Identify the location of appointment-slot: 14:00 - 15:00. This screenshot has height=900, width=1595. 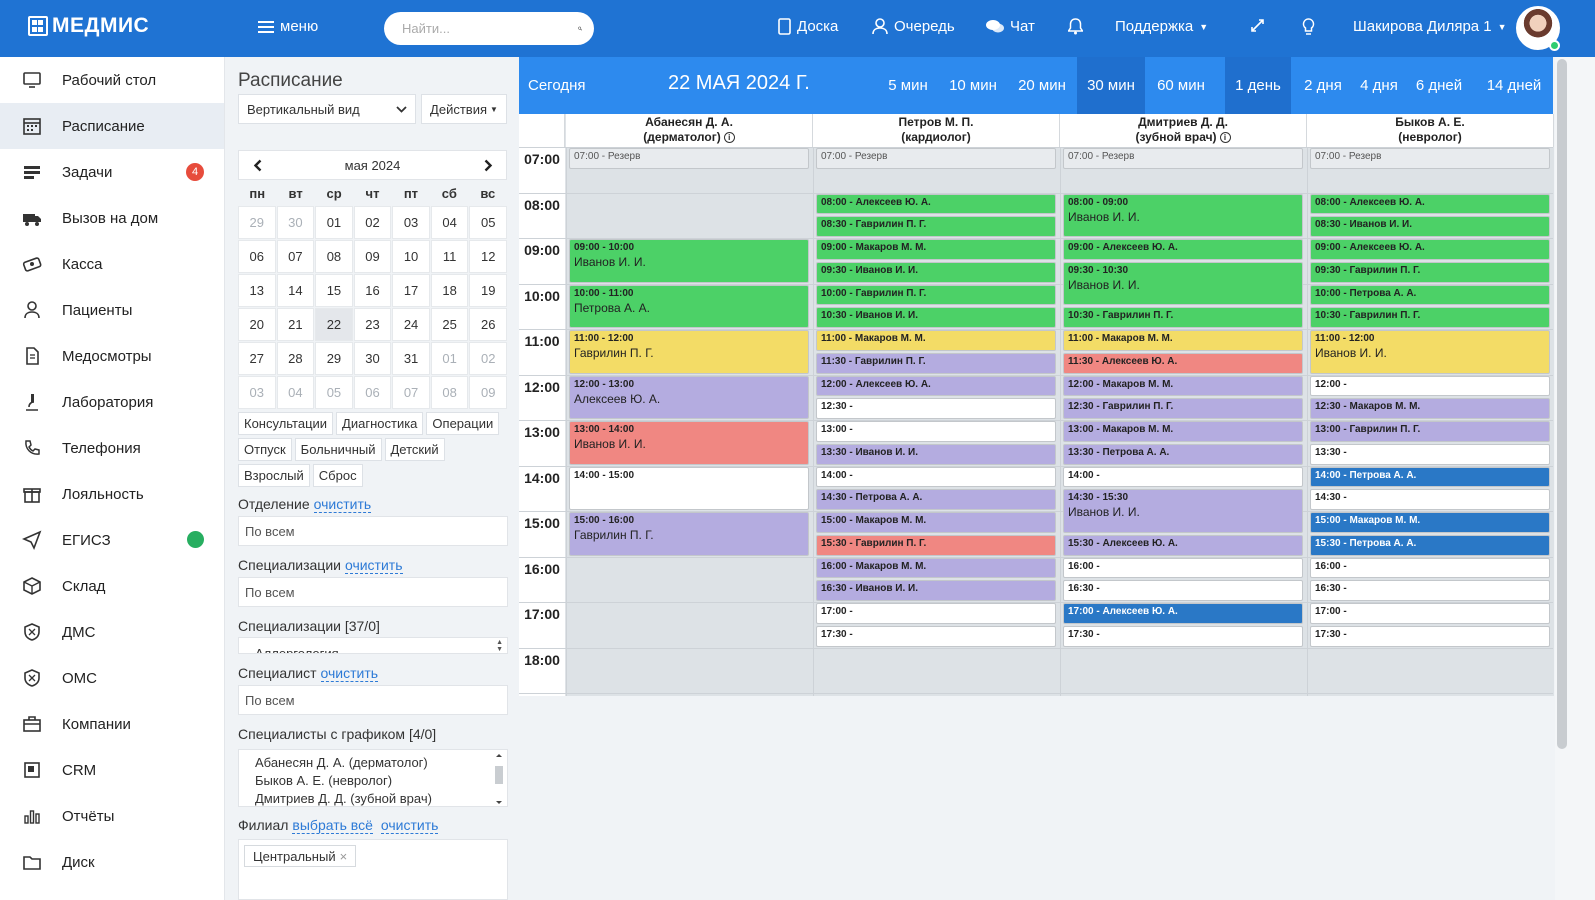
(689, 488).